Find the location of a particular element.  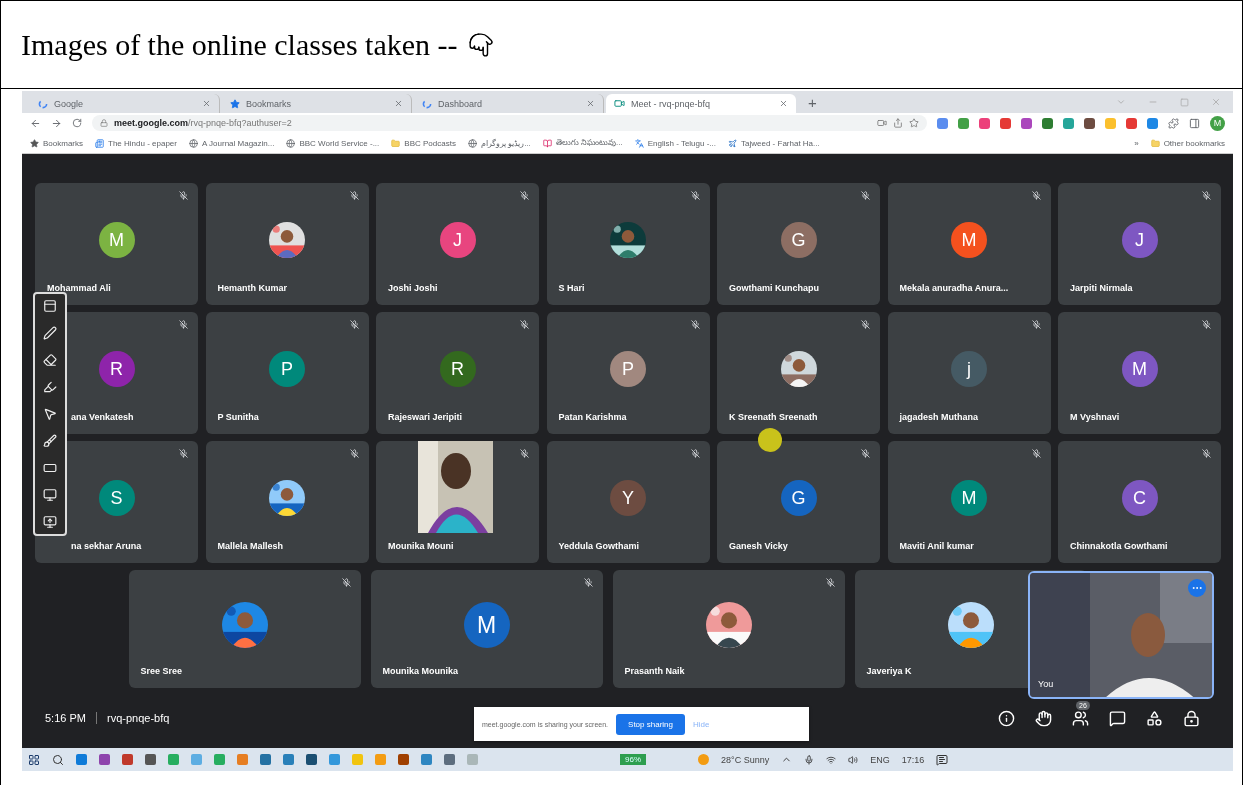

board-icon is located at coordinates (50, 306).